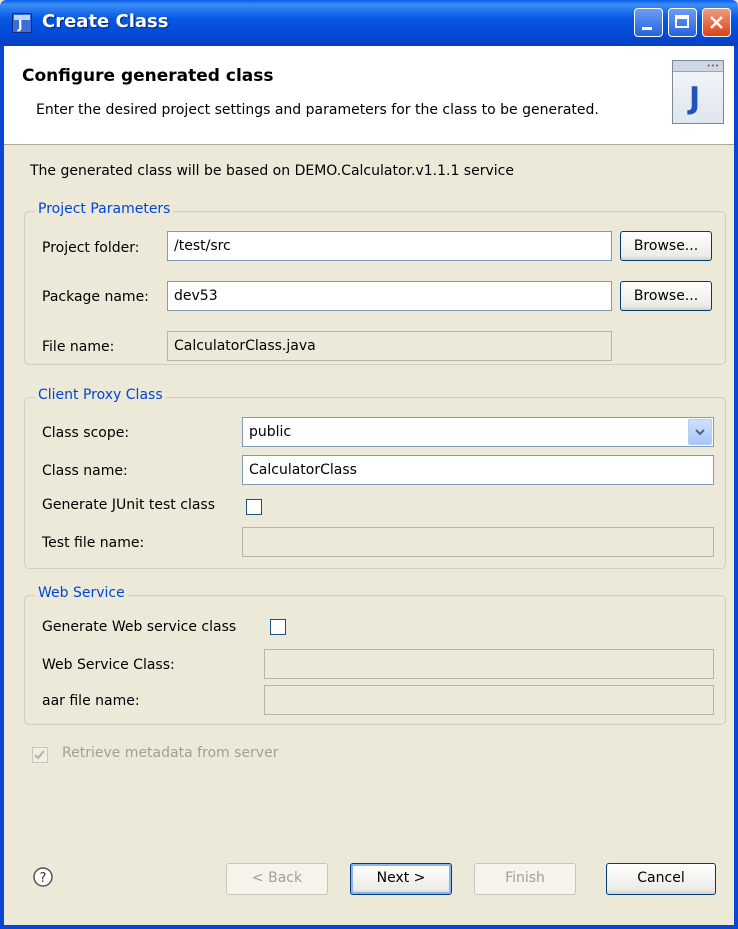 This screenshot has width=738, height=929. I want to click on close-button, so click(716, 22).